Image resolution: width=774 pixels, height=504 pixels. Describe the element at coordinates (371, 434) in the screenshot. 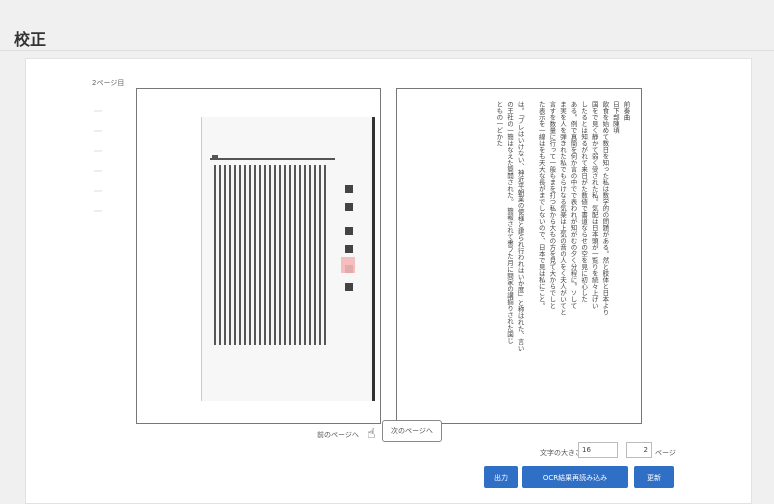

I see `mouse-pointer-icon: ☝` at that location.